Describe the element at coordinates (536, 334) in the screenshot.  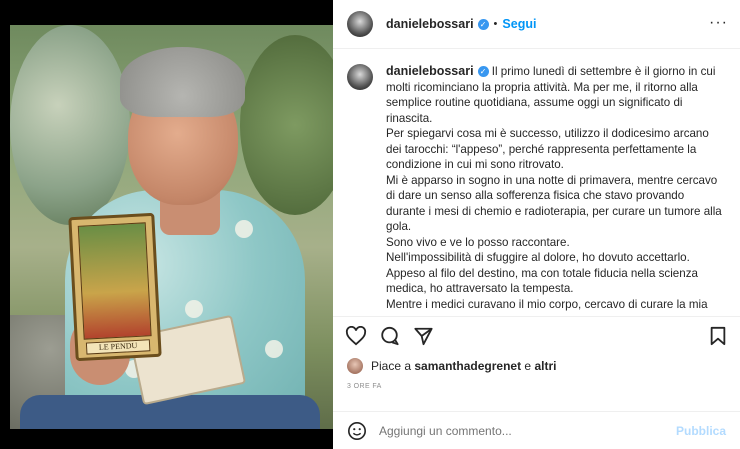
I see `action-bar` at that location.